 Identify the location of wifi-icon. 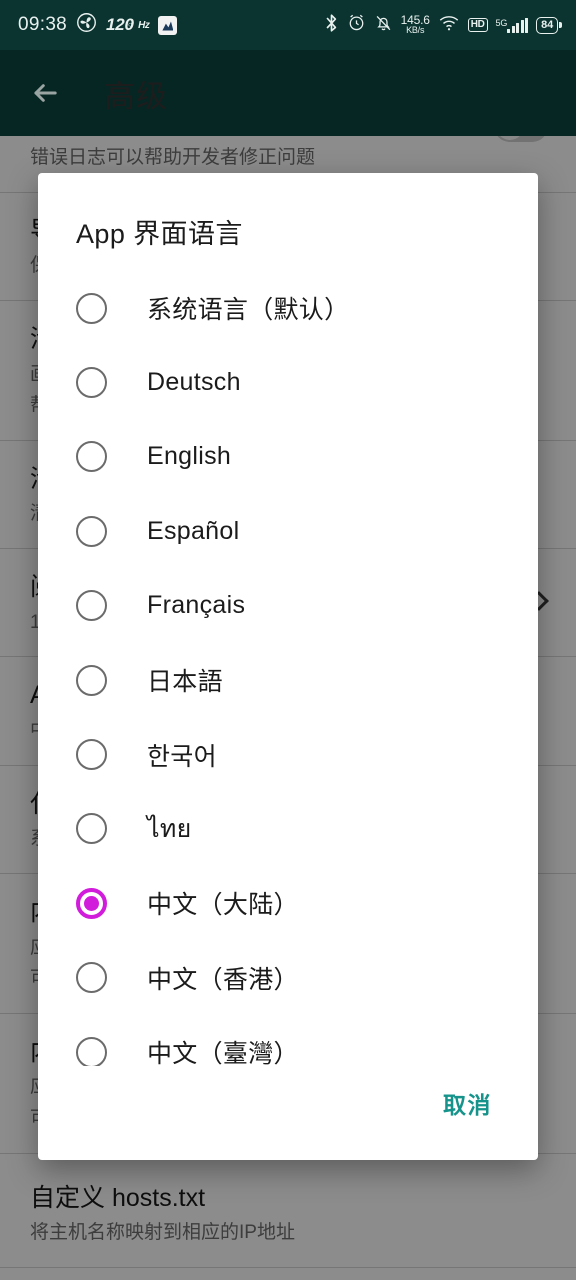
(449, 25).